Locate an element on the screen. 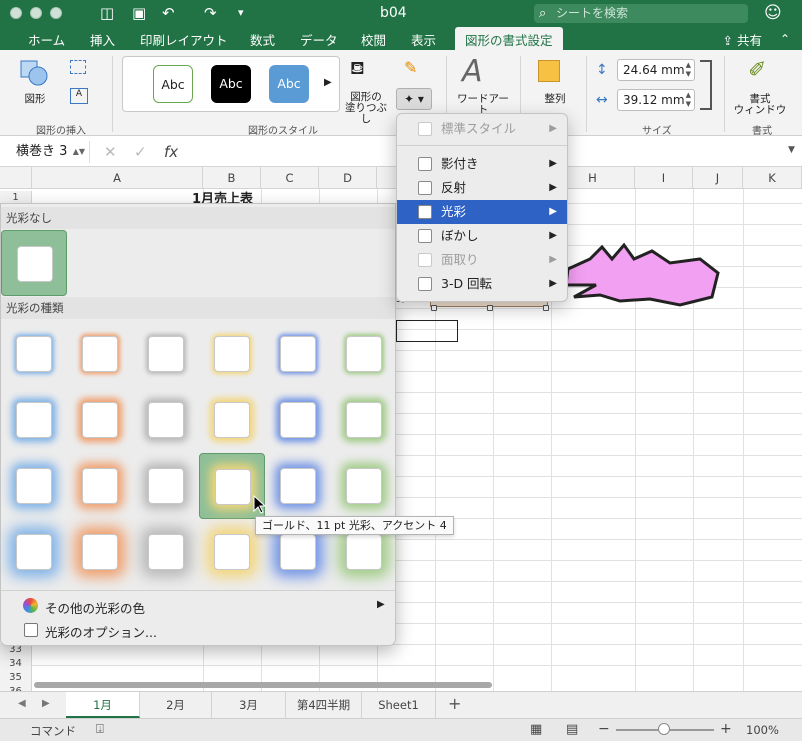 This screenshot has width=802, height=741. insert-function-icon: fx is located at coordinates (171, 152).